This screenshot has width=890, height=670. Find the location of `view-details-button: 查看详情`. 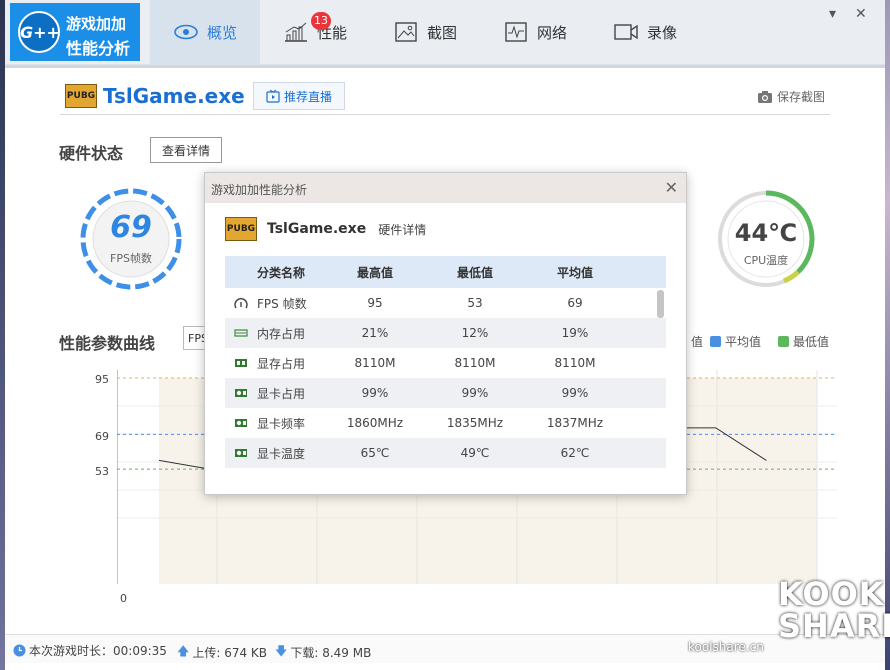

view-details-button: 查看详情 is located at coordinates (186, 150).